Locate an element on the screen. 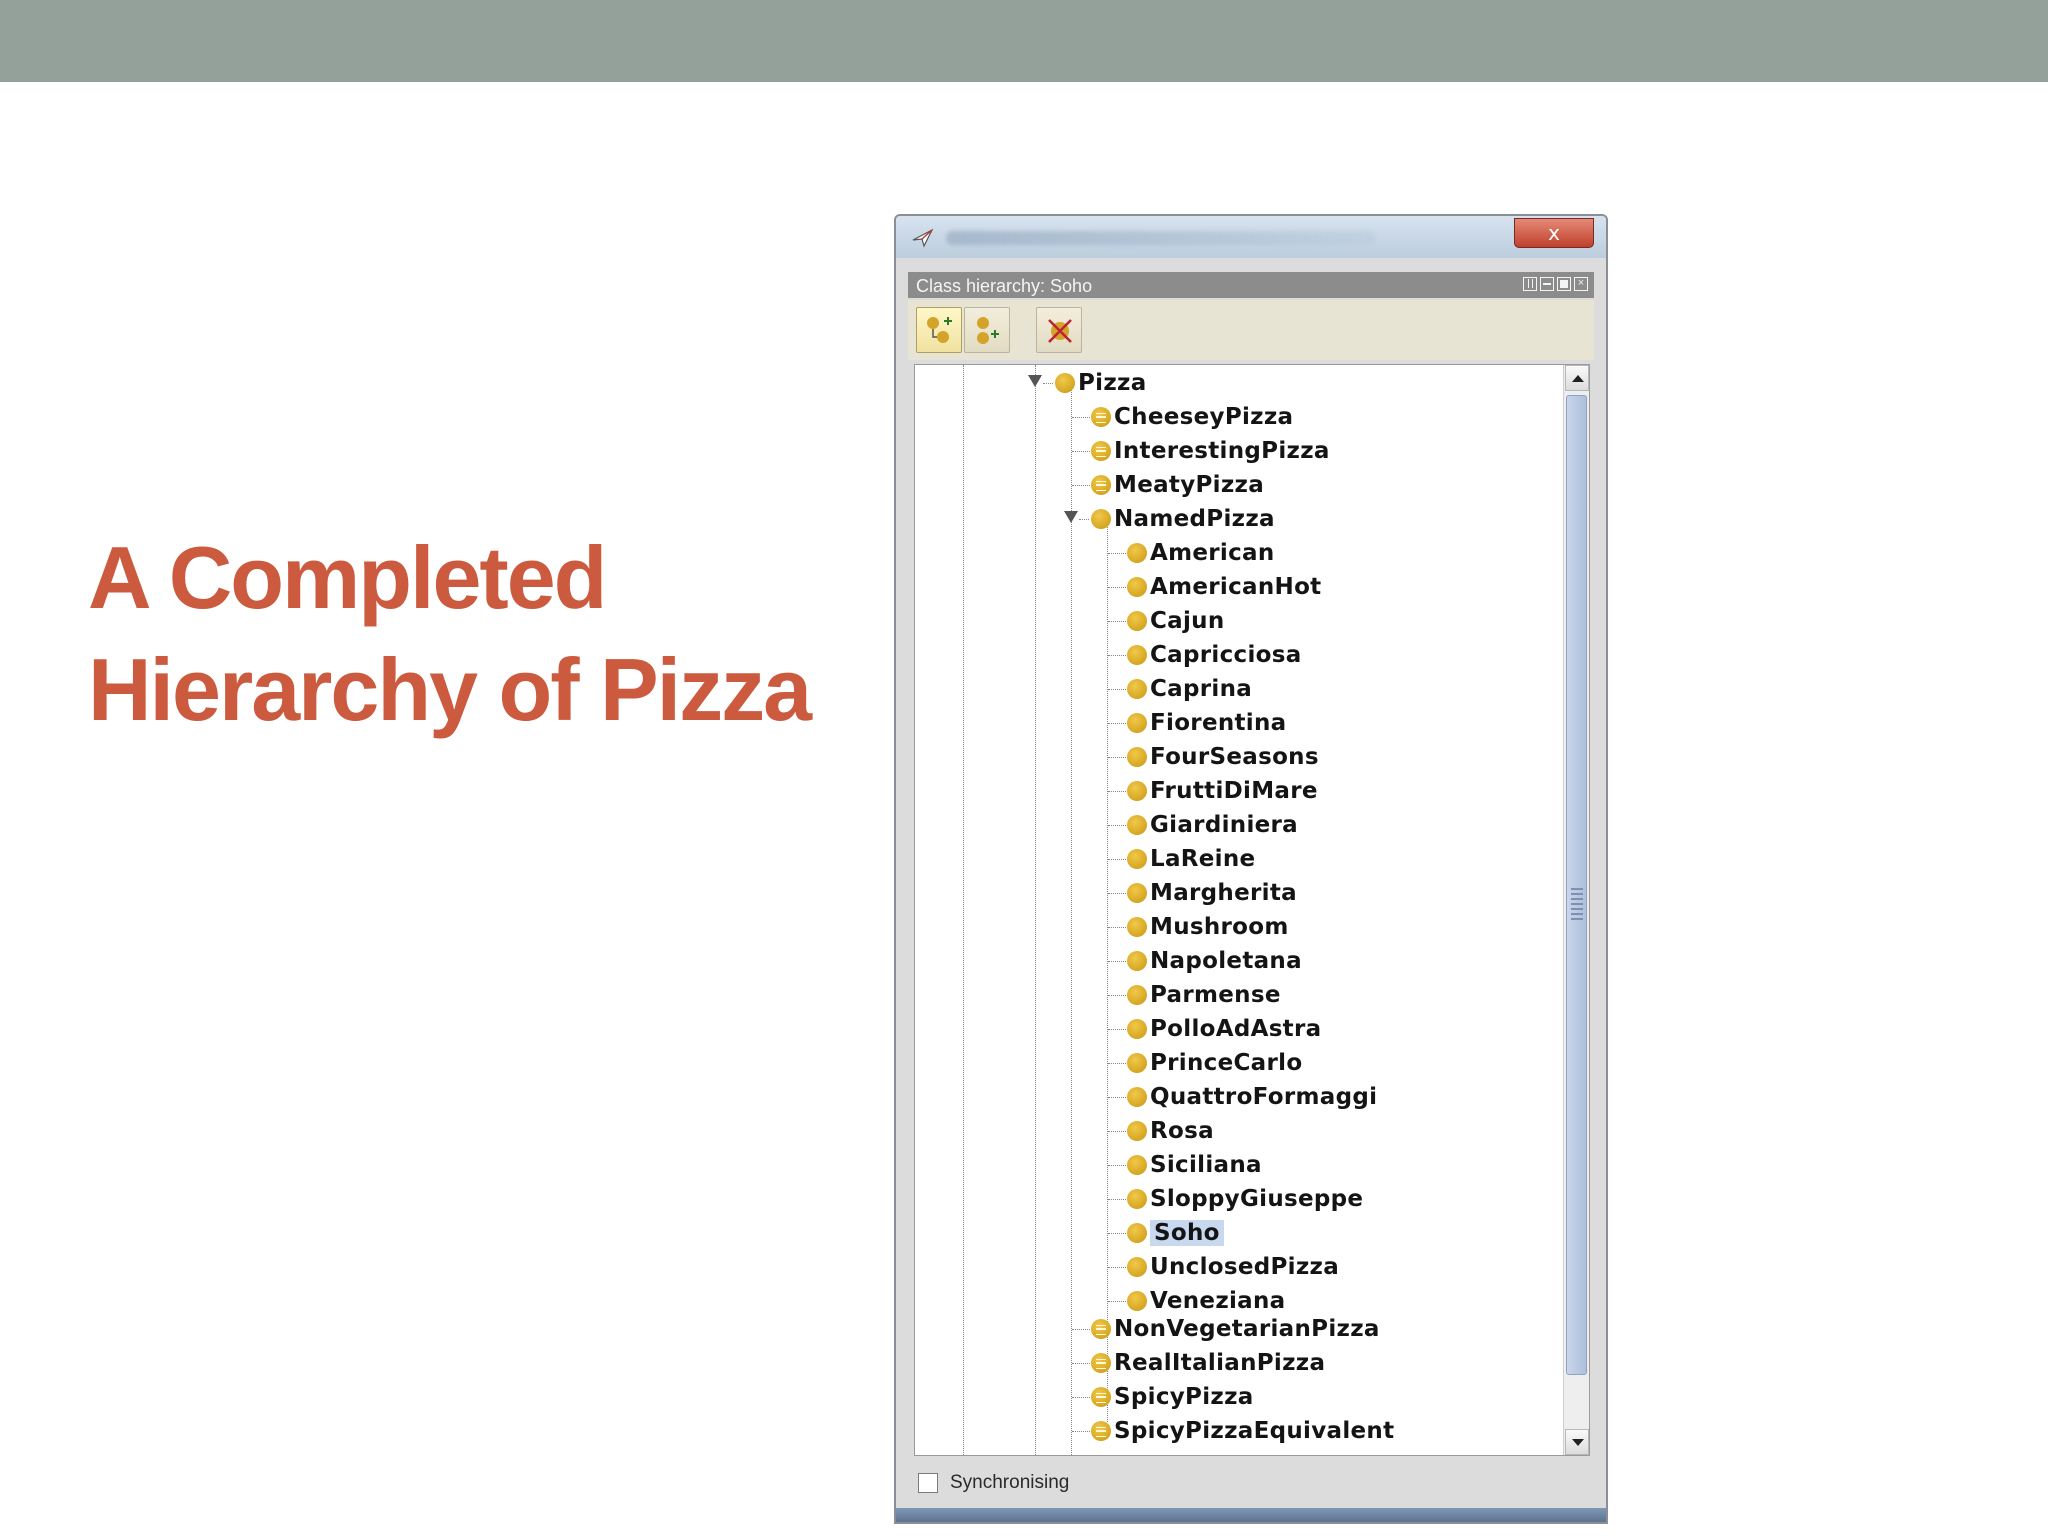 The height and width of the screenshot is (1536, 2048). tree-item-label: Cajun is located at coordinates (1187, 621).